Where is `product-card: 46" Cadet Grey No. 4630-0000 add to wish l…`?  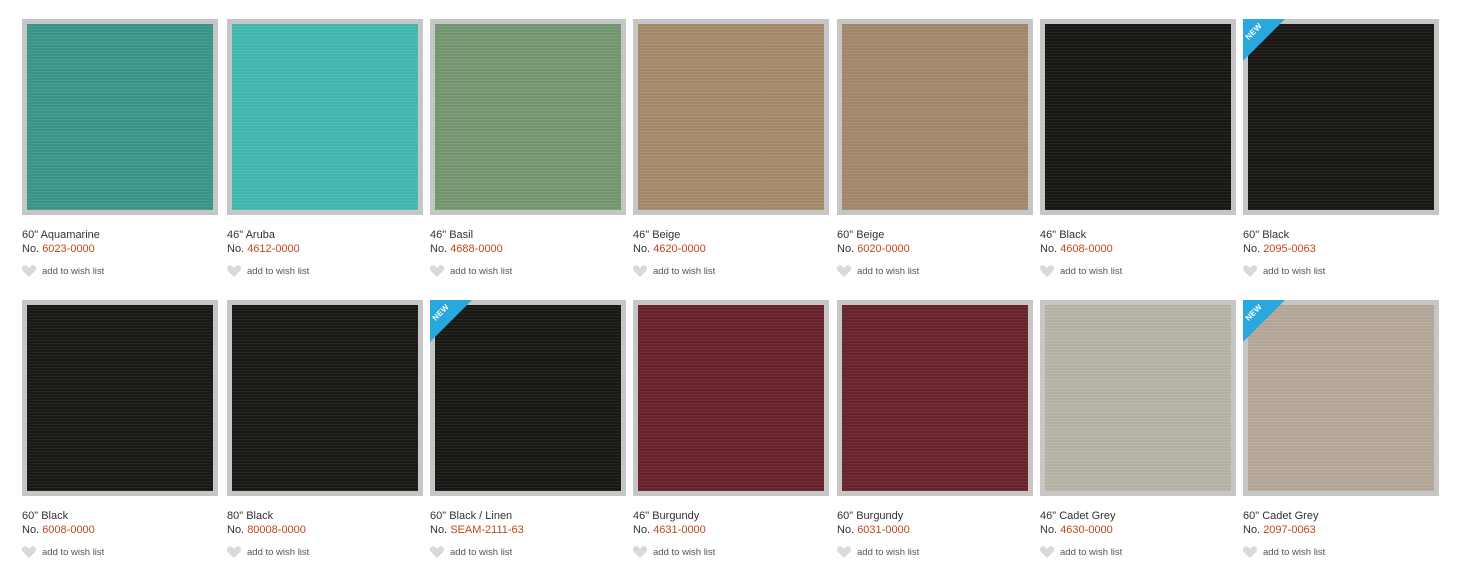 product-card: 46" Cadet Grey No. 4630-0000 add to wish l… is located at coordinates (1138, 429).